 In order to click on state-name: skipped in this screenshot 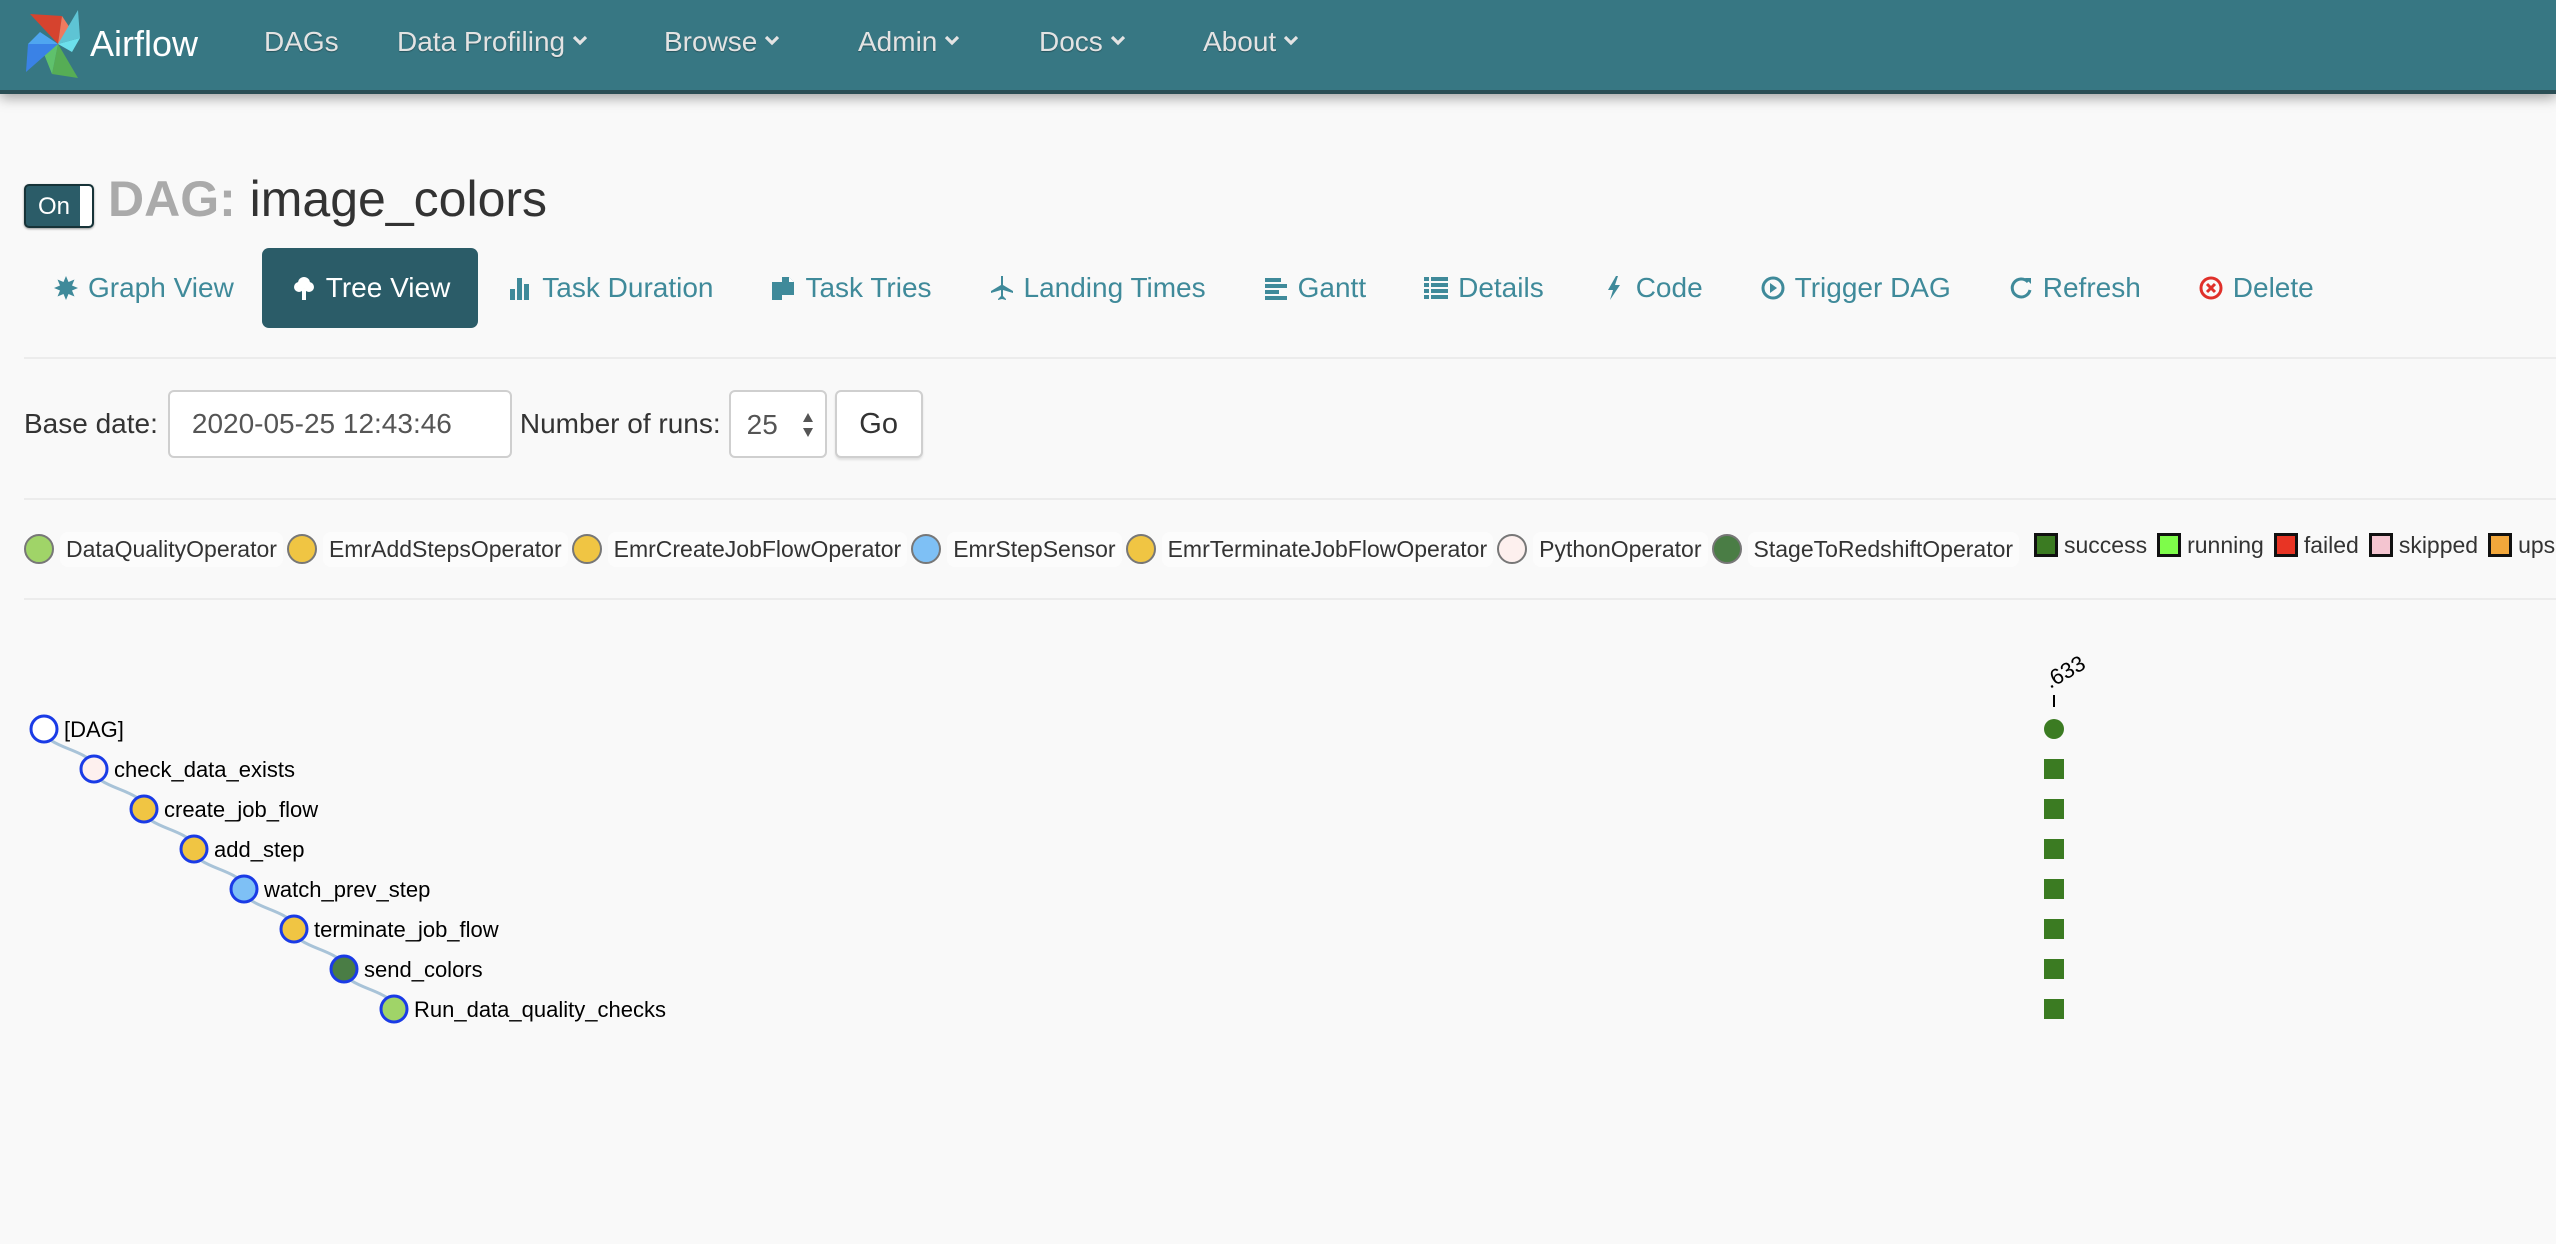, I will do `click(2438, 544)`.